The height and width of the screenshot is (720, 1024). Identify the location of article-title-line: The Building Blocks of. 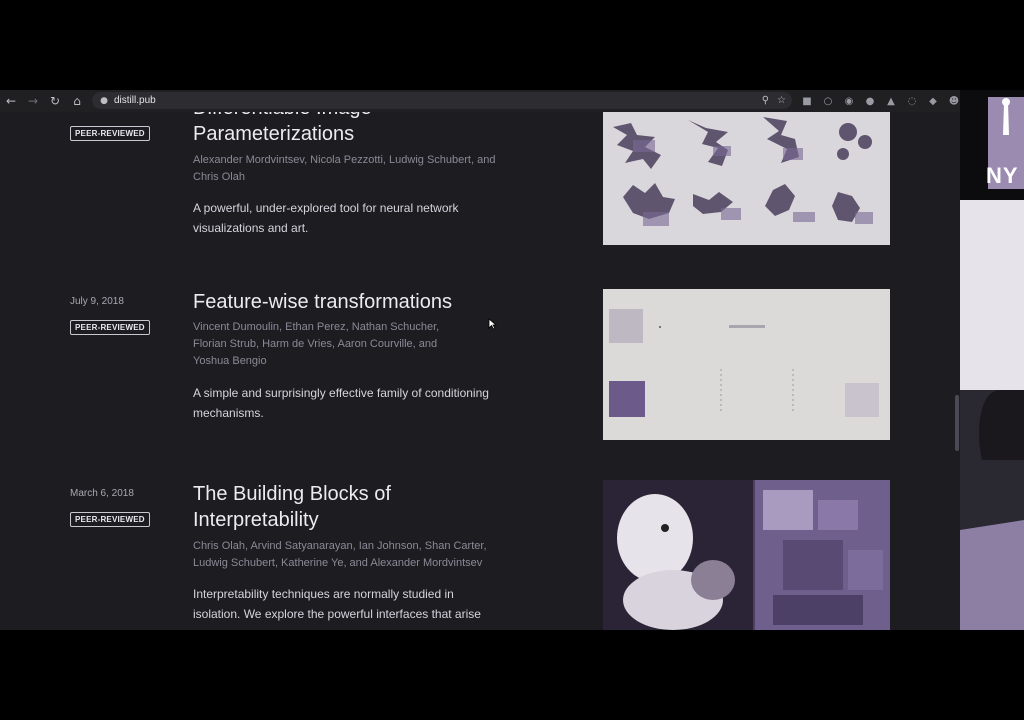
(292, 494).